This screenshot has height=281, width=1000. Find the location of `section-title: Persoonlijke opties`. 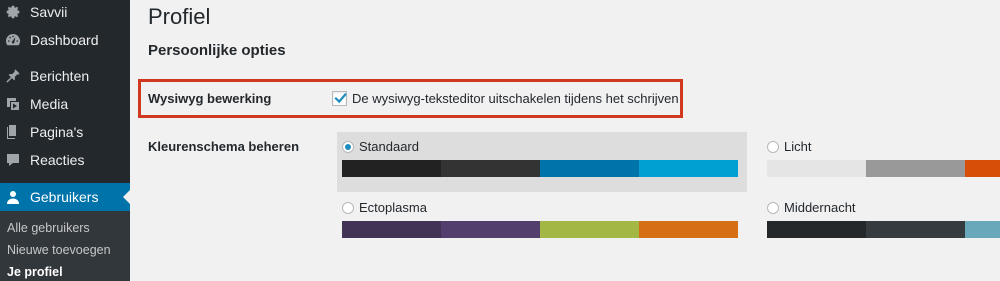

section-title: Persoonlijke opties is located at coordinates (217, 50).